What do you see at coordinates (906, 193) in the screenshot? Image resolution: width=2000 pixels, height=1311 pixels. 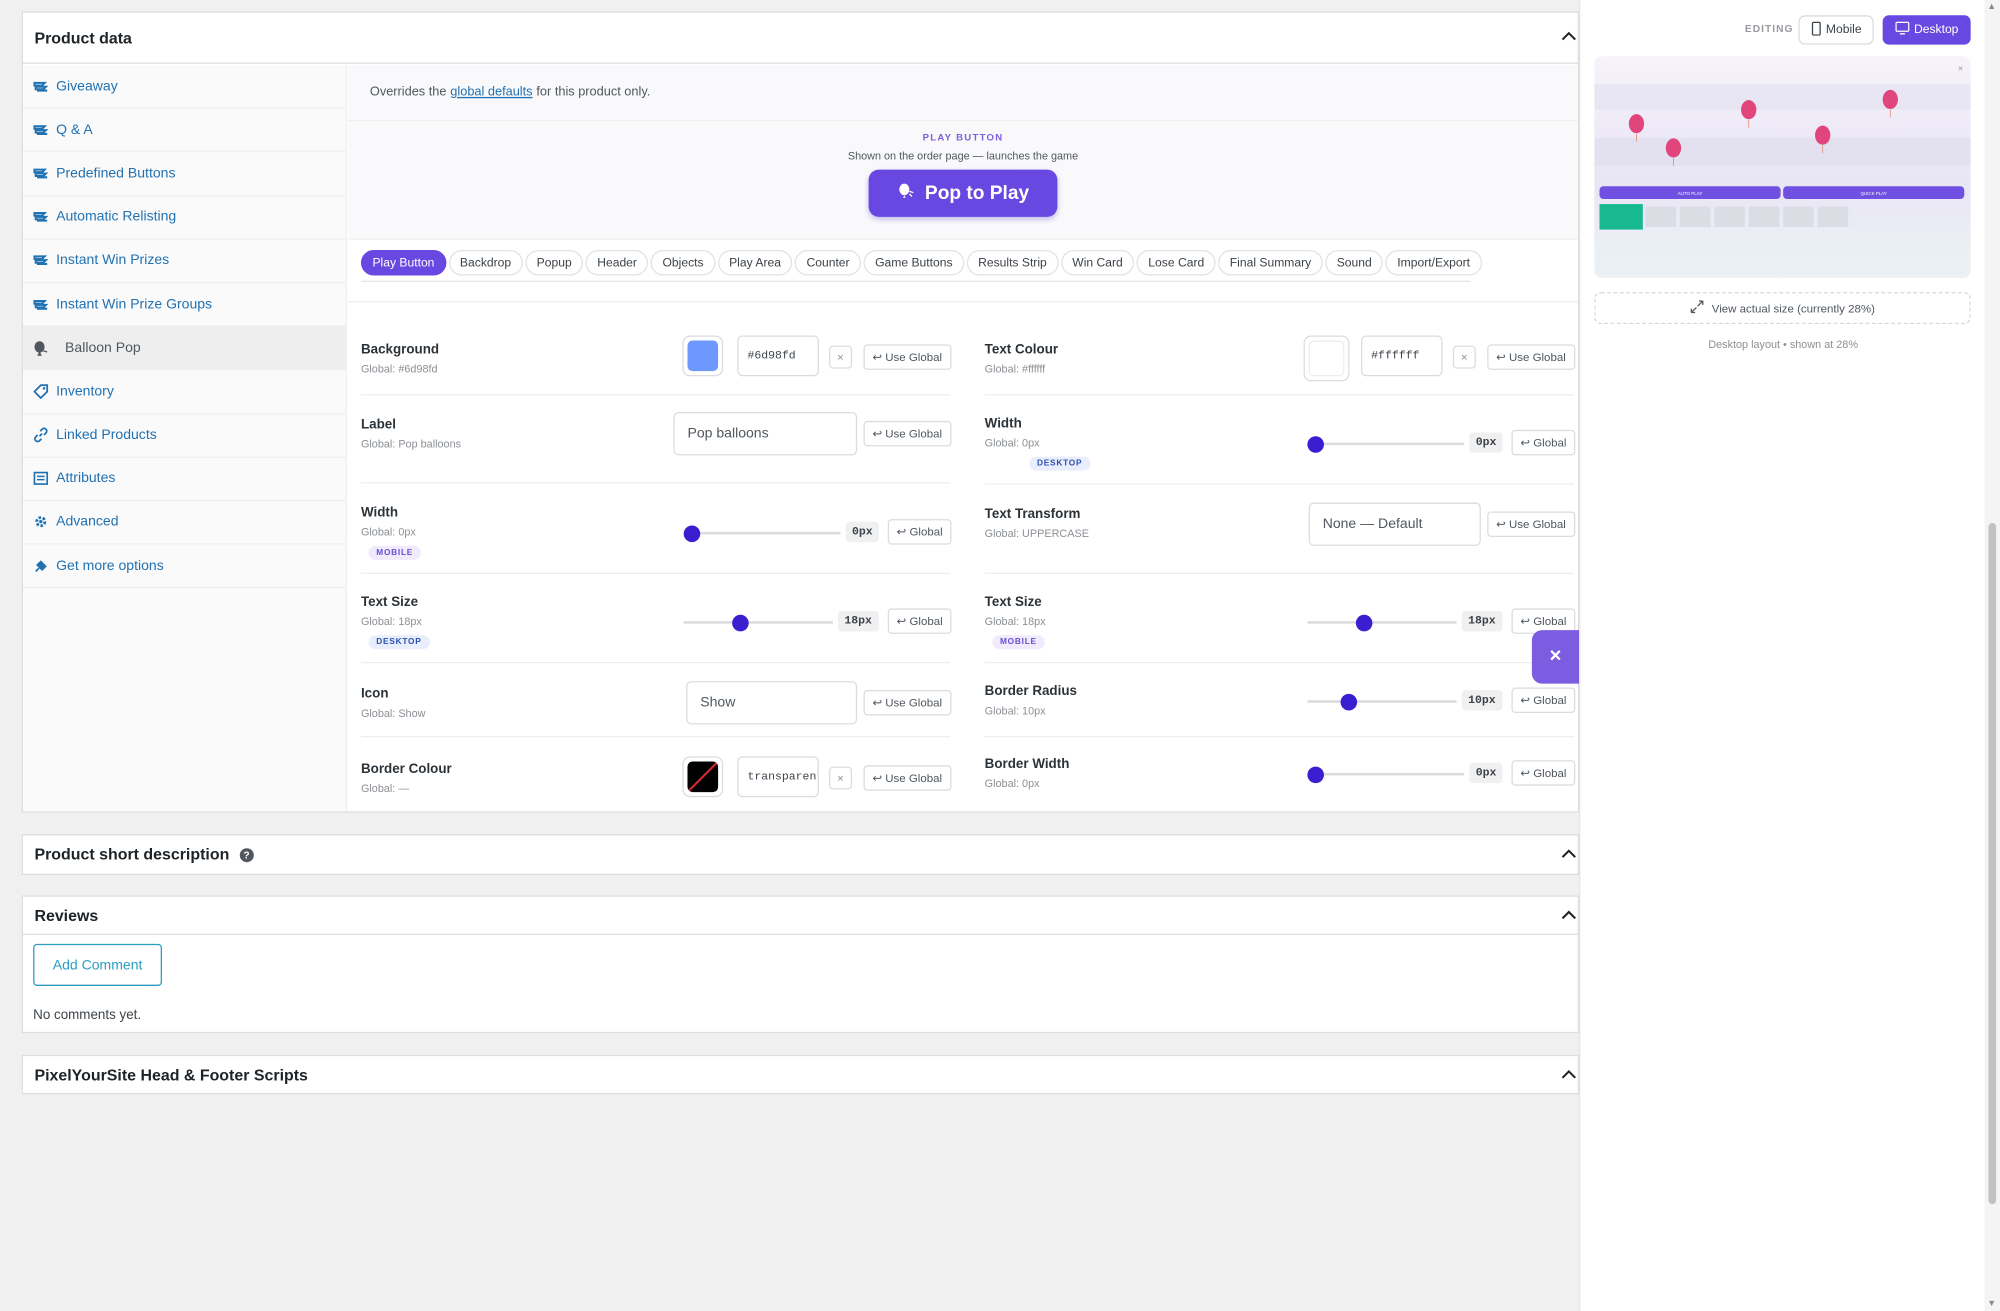 I see `balloon-icon` at bounding box center [906, 193].